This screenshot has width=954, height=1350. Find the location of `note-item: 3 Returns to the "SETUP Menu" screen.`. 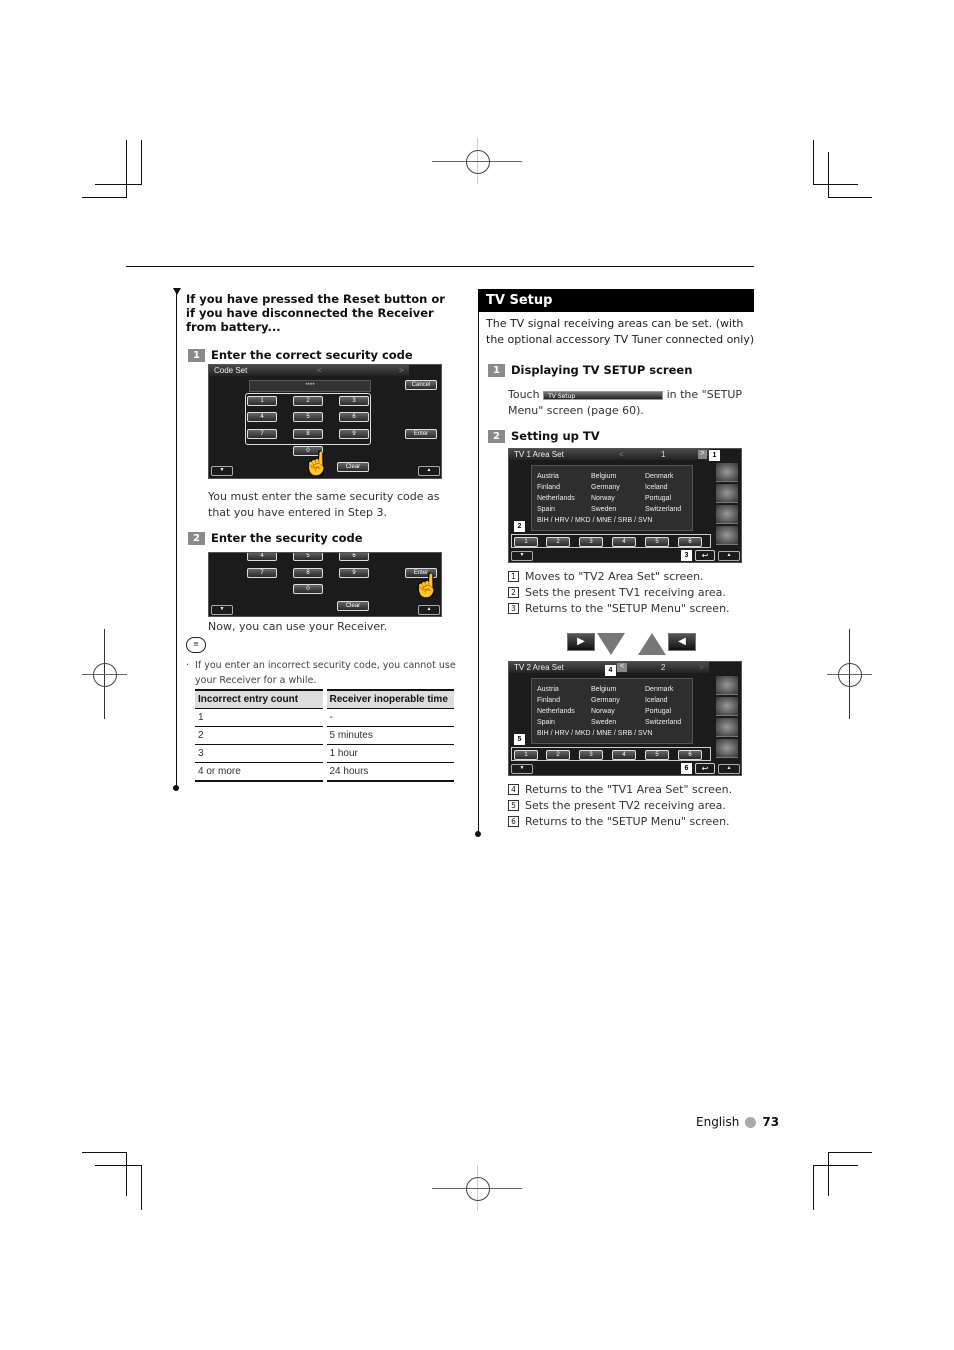

note-item: 3 Returns to the "SETUP Menu" screen. is located at coordinates (619, 608).